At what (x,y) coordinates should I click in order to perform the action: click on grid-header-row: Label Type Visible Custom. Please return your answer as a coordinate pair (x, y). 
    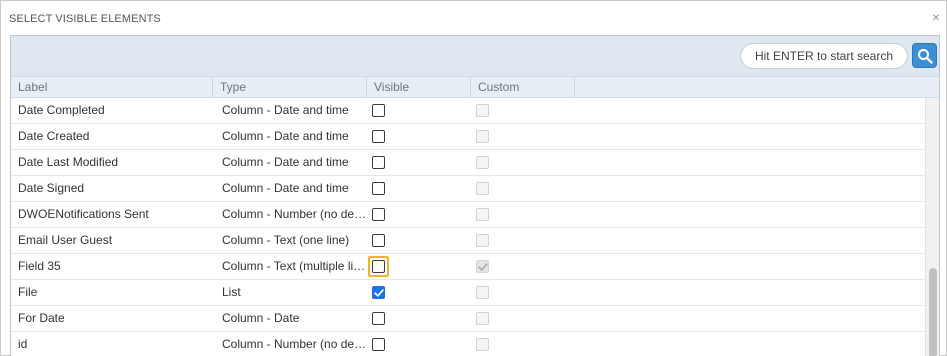
    Looking at the image, I should click on (475, 87).